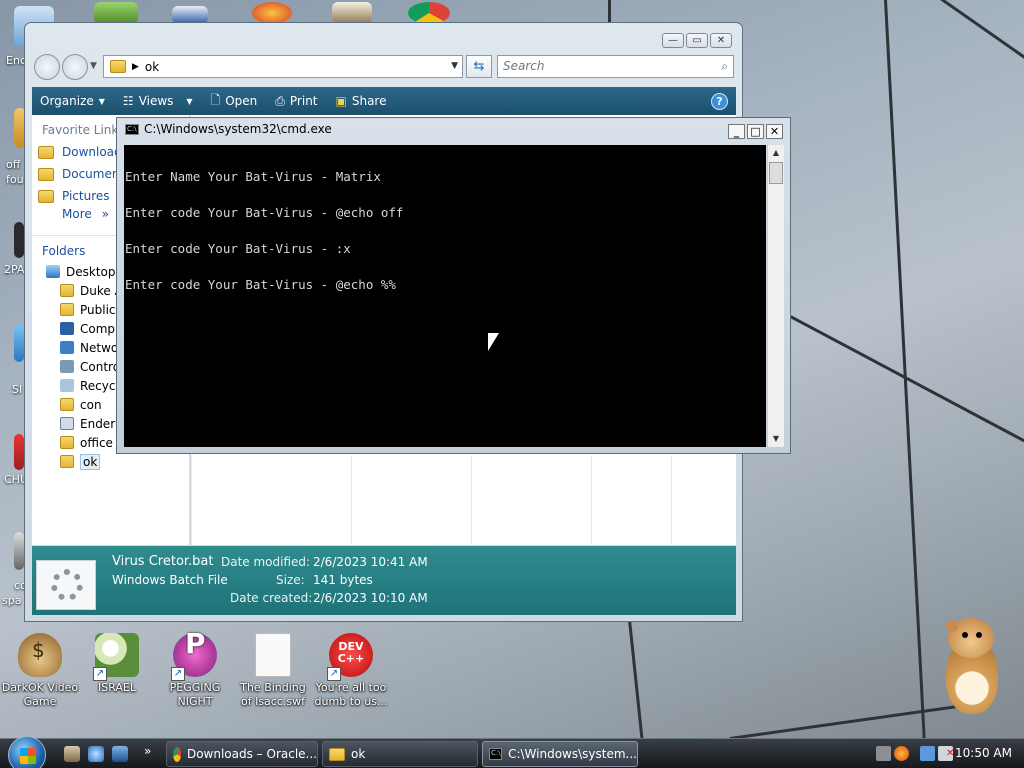  Describe the element at coordinates (135, 67) in the screenshot. I see `breadcrumb-arrow-icon: ▶` at that location.